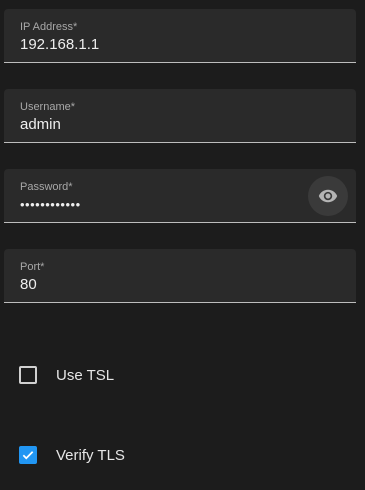  I want to click on username-input: admin, so click(40, 124).